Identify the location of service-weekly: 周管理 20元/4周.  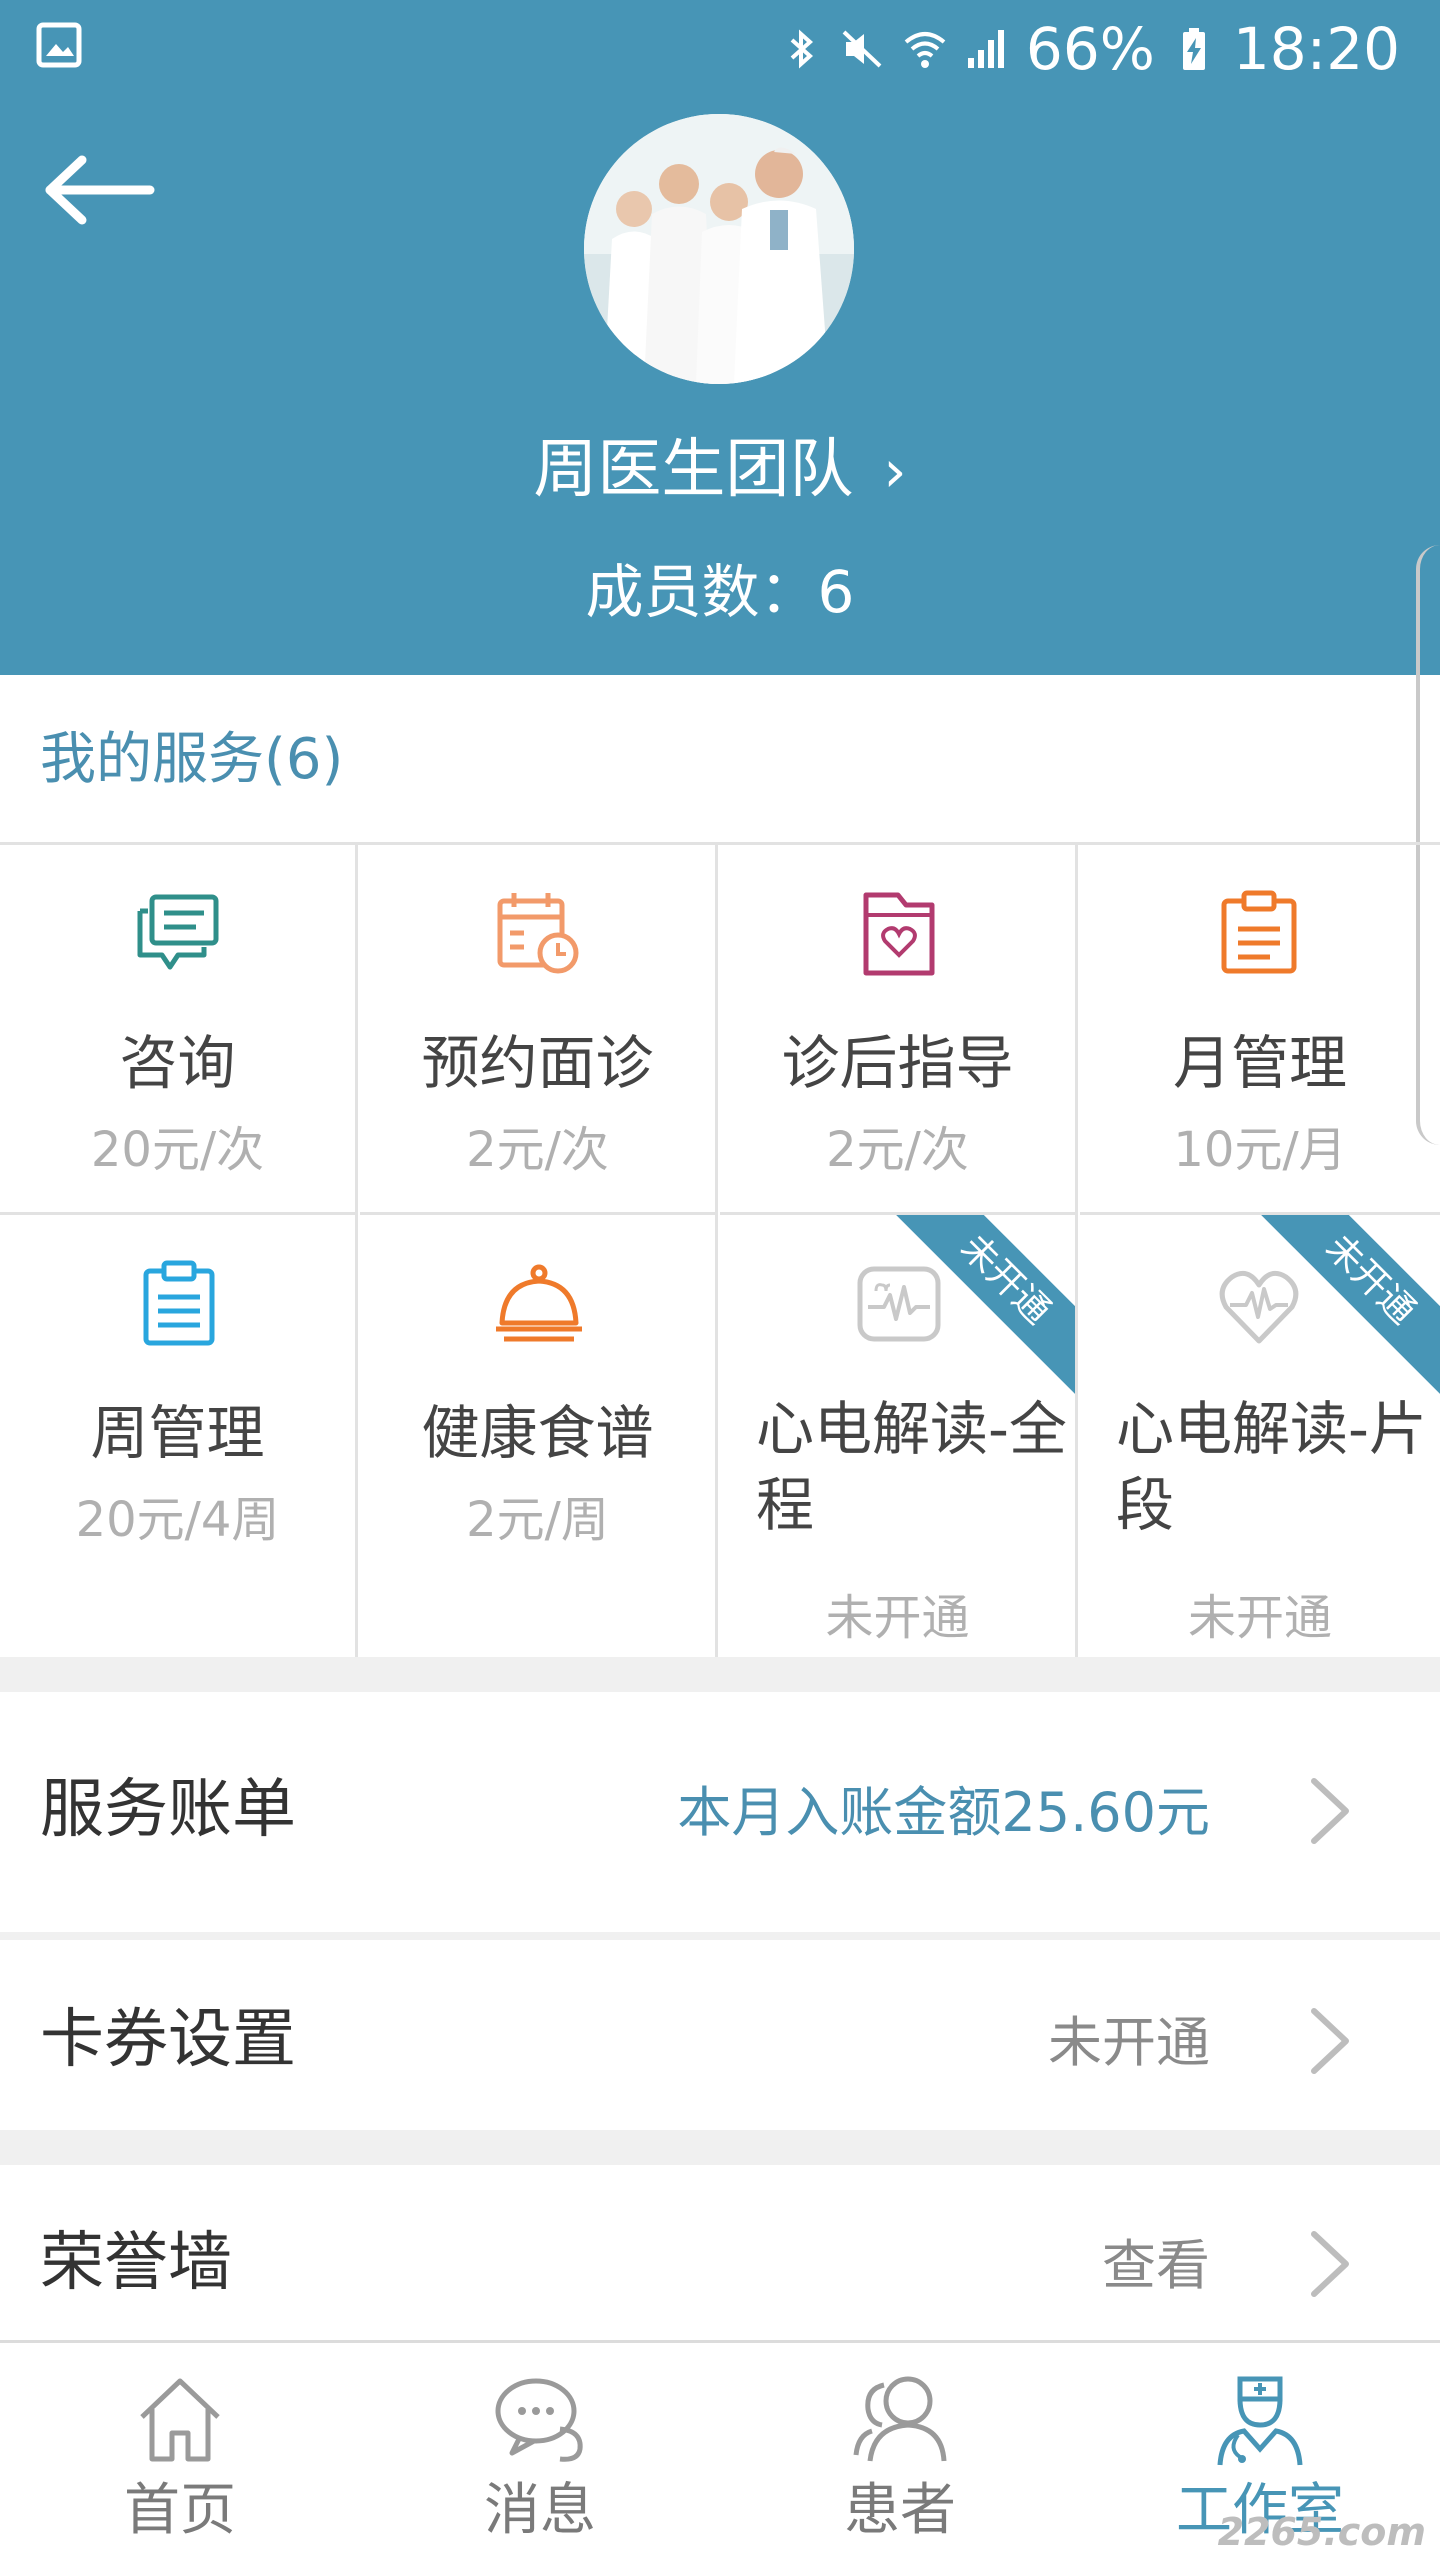
(179, 1437).